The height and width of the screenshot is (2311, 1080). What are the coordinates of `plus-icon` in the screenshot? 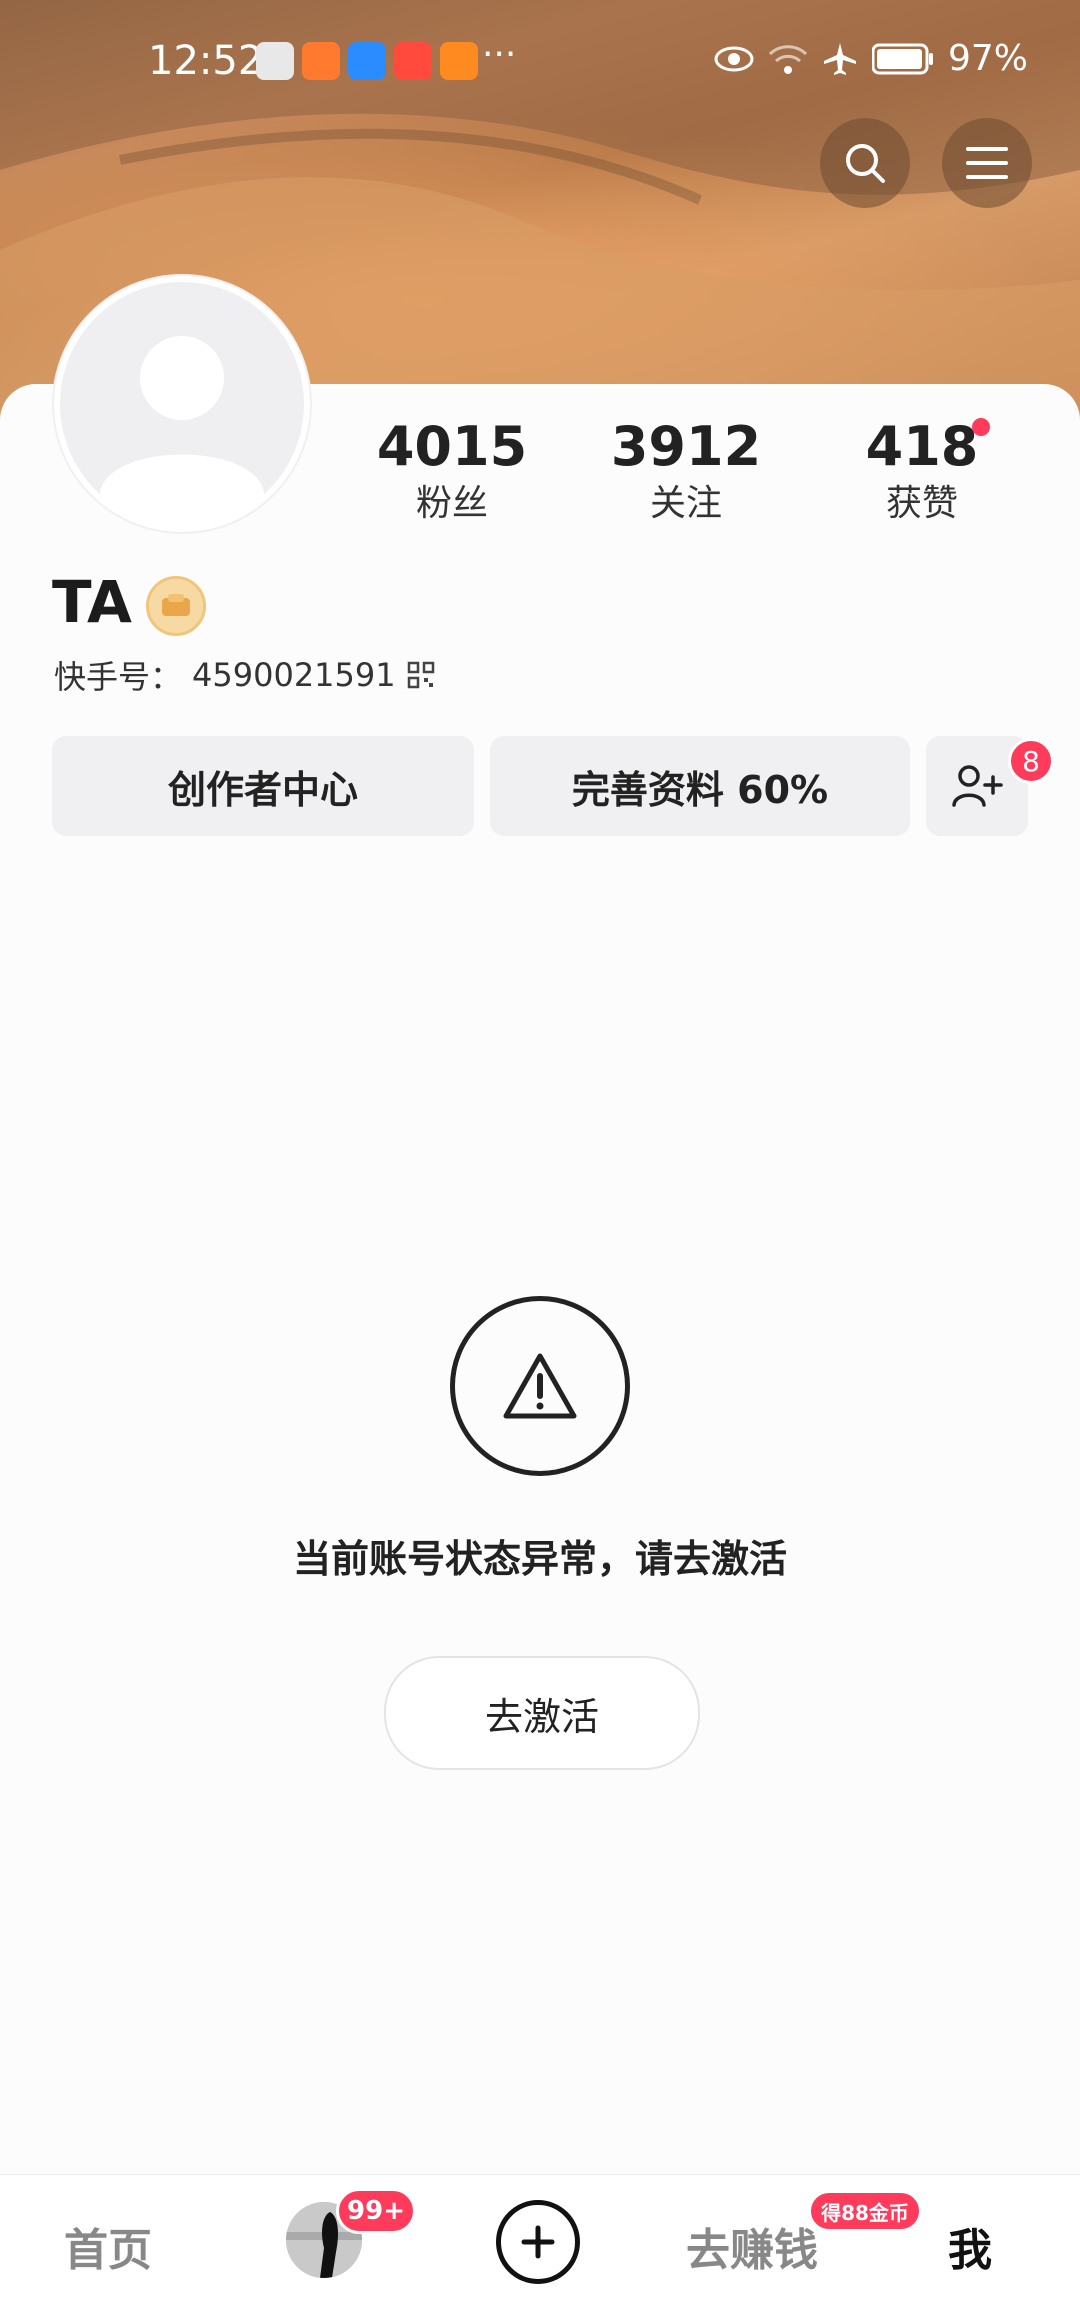 It's located at (538, 2242).